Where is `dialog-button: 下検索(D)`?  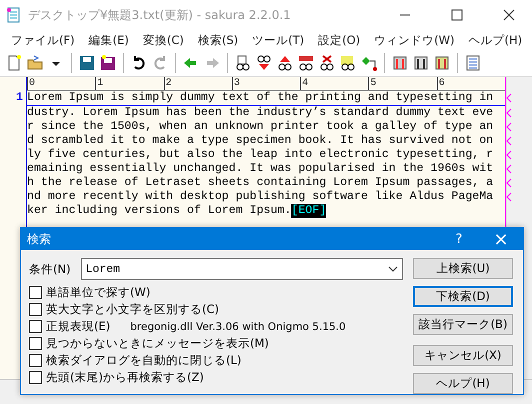 dialog-button: 下検索(D) is located at coordinates (463, 296).